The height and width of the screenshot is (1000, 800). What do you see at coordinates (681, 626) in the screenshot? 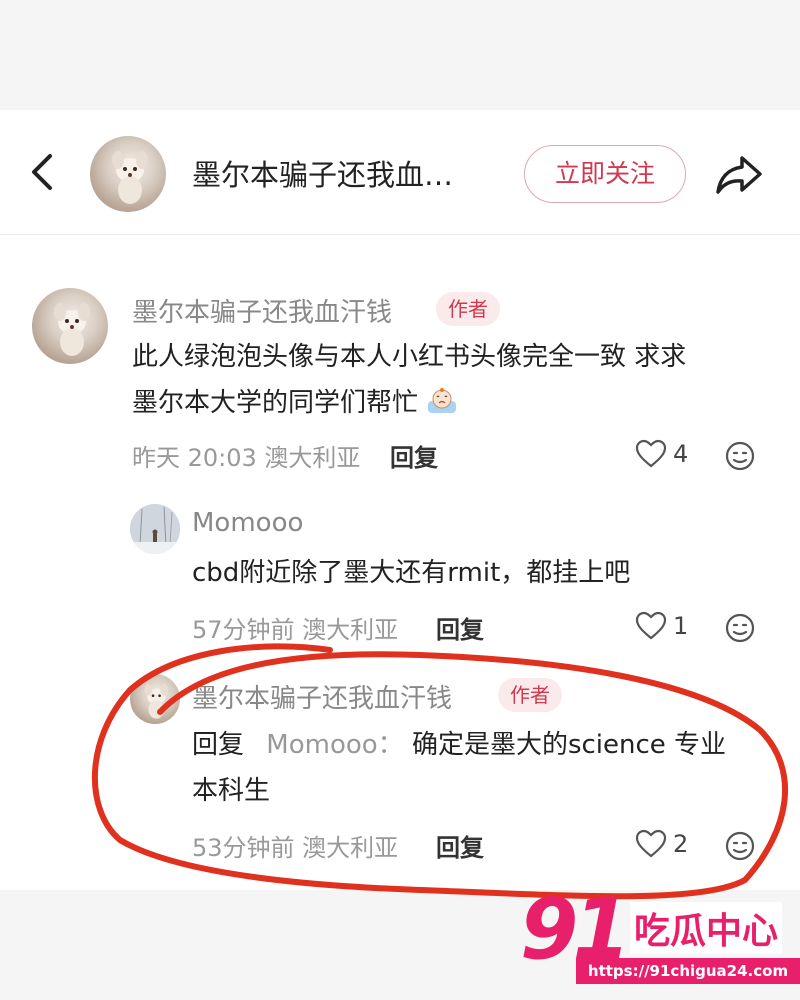
I see `like-count: 1` at bounding box center [681, 626].